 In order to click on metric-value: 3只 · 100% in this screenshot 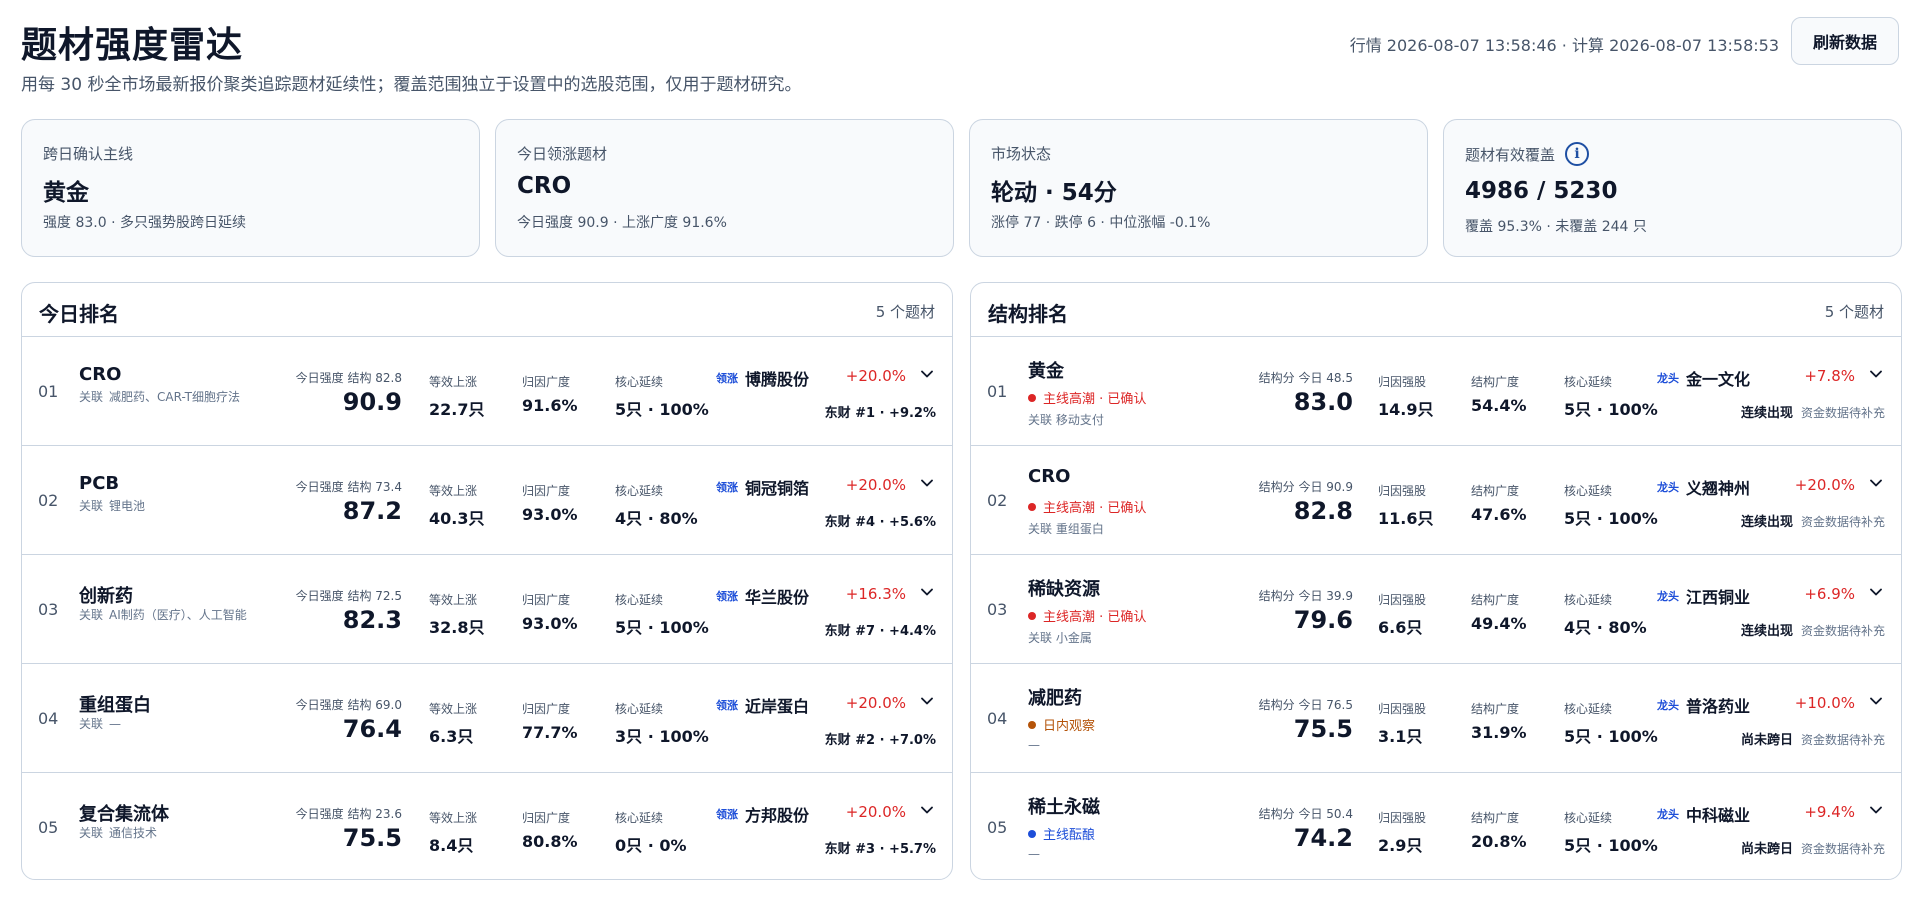, I will do `click(662, 736)`.